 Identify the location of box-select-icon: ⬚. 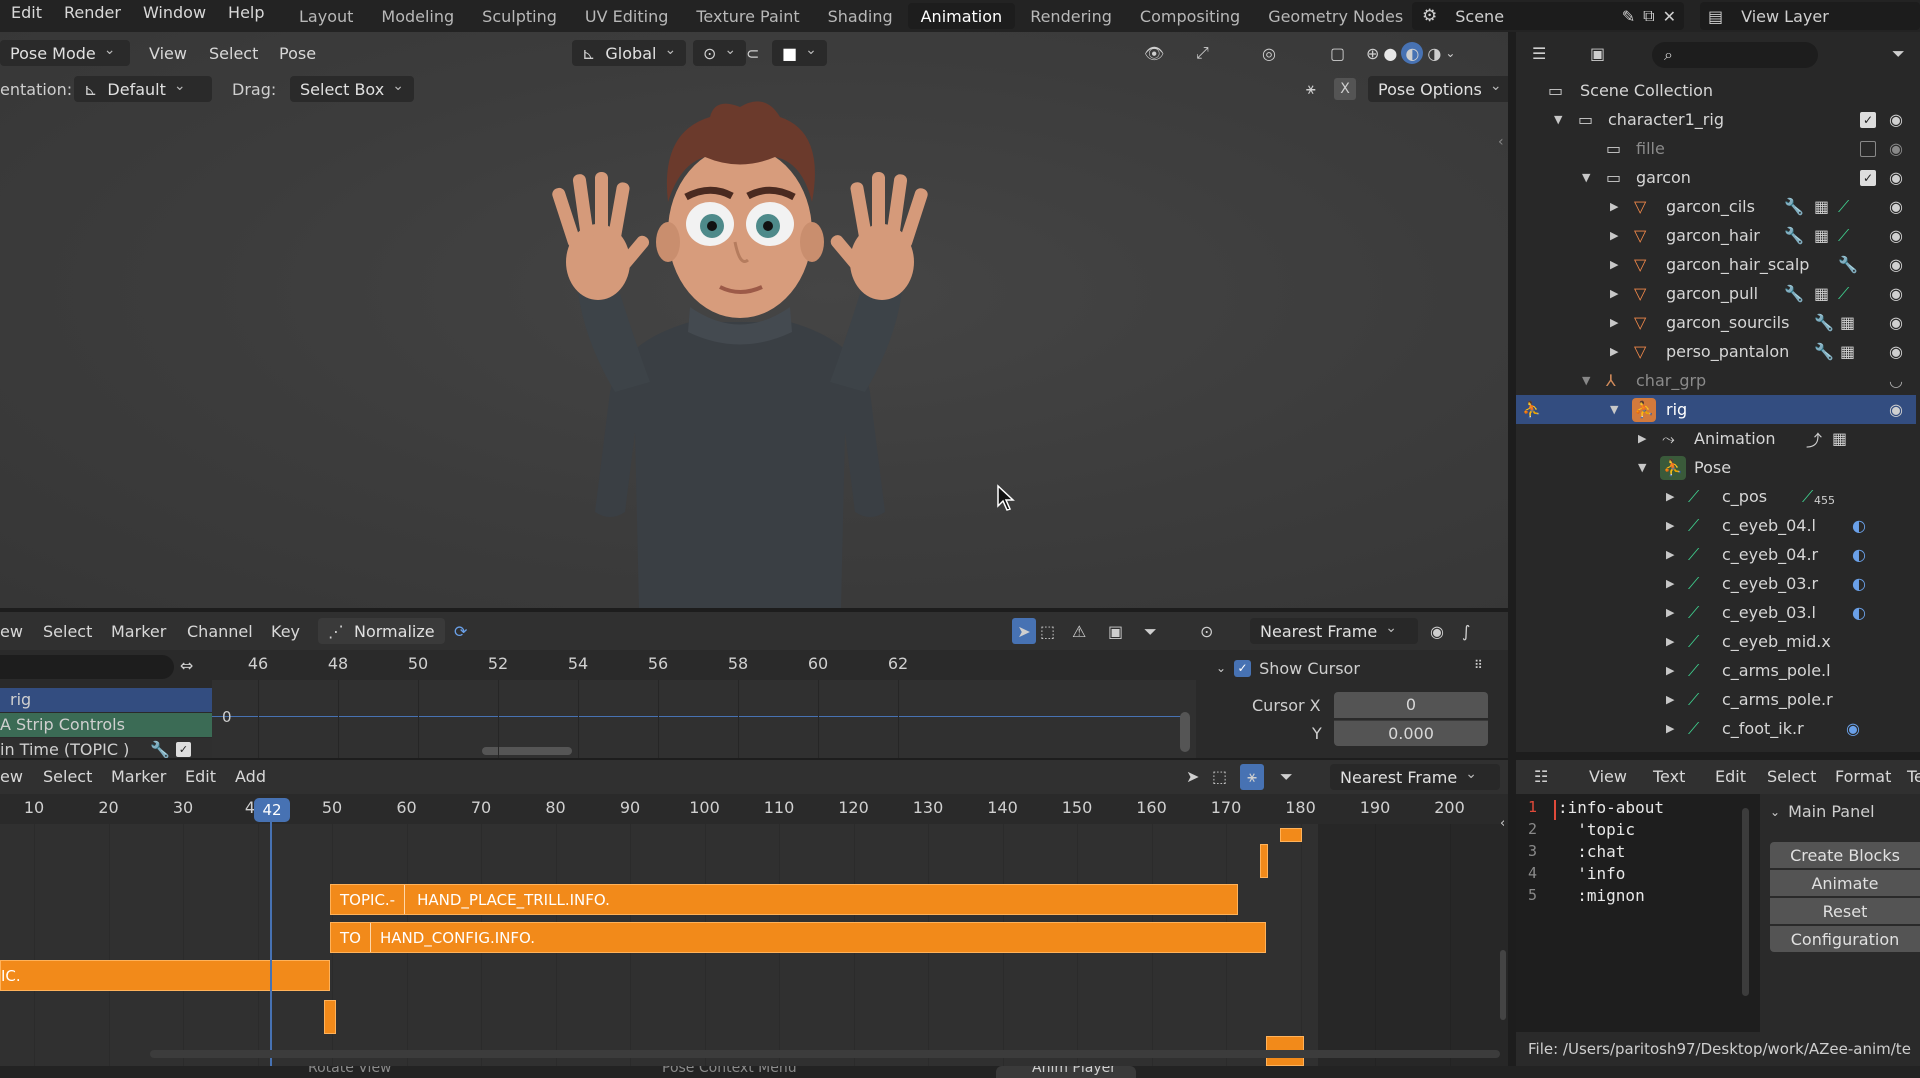
(1219, 776).